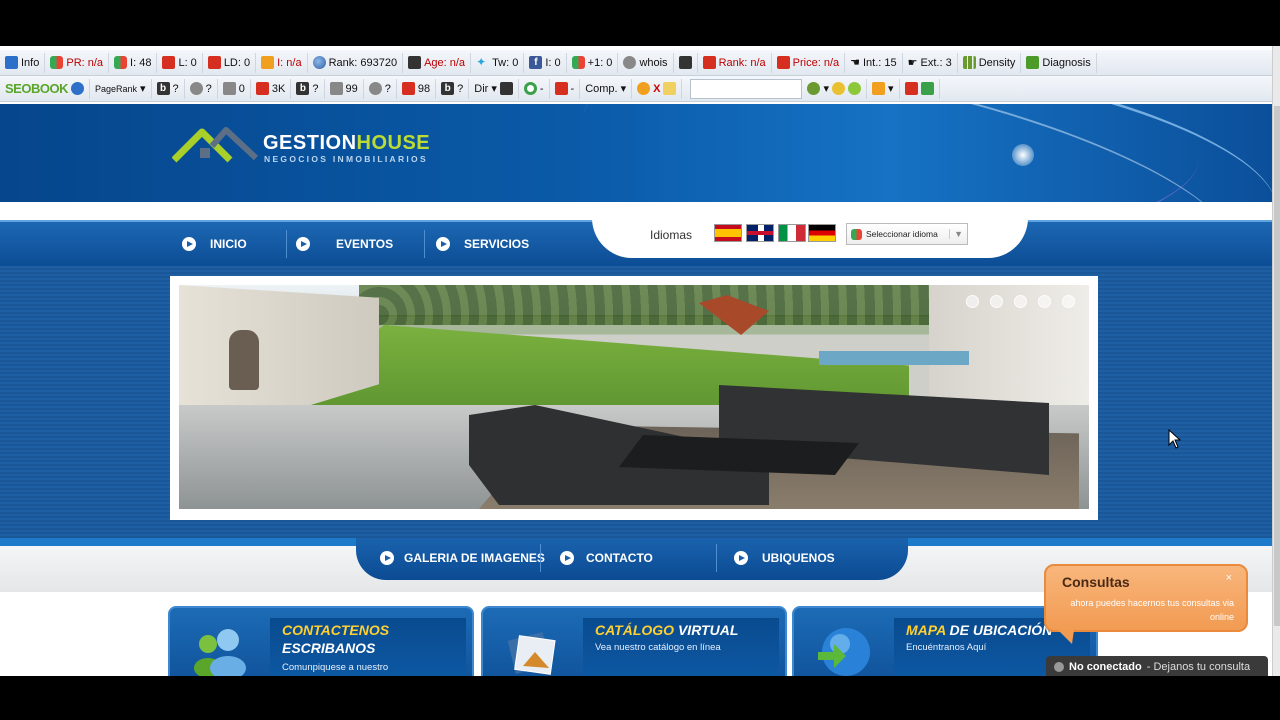  Describe the element at coordinates (1066, 637) in the screenshot. I see `chat-popup-tail` at that location.